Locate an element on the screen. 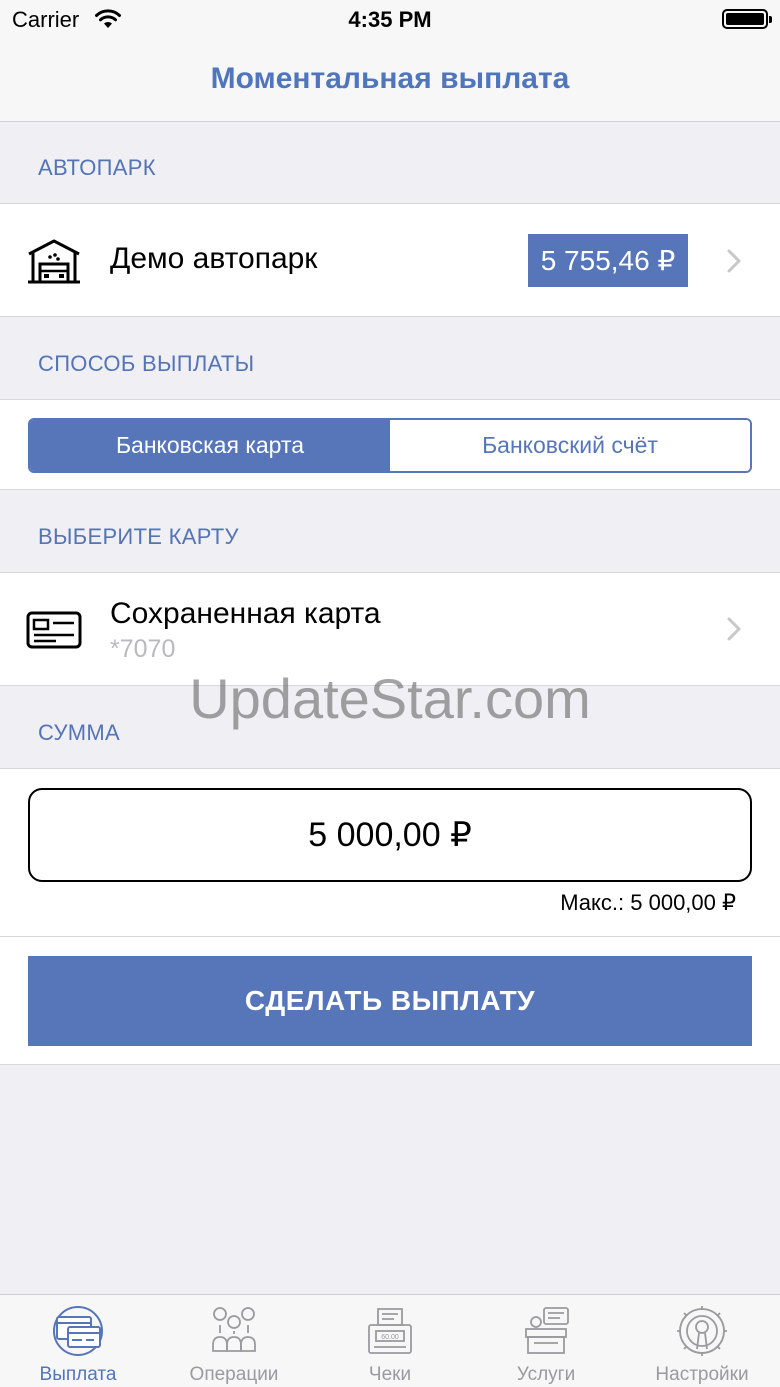 The width and height of the screenshot is (780, 1387). amount-input: 5 000,00 ₽ is located at coordinates (390, 835).